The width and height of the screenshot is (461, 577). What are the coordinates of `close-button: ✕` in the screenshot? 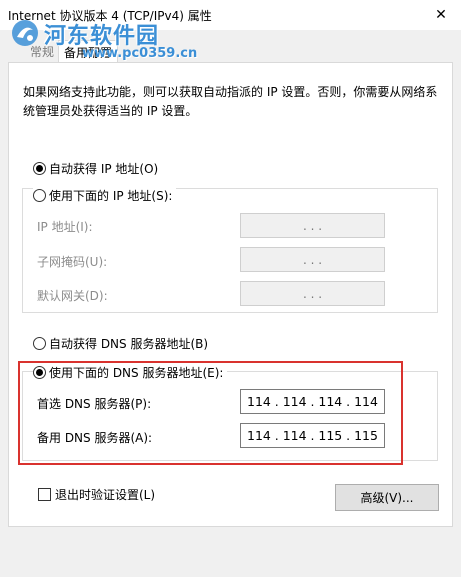 It's located at (441, 15).